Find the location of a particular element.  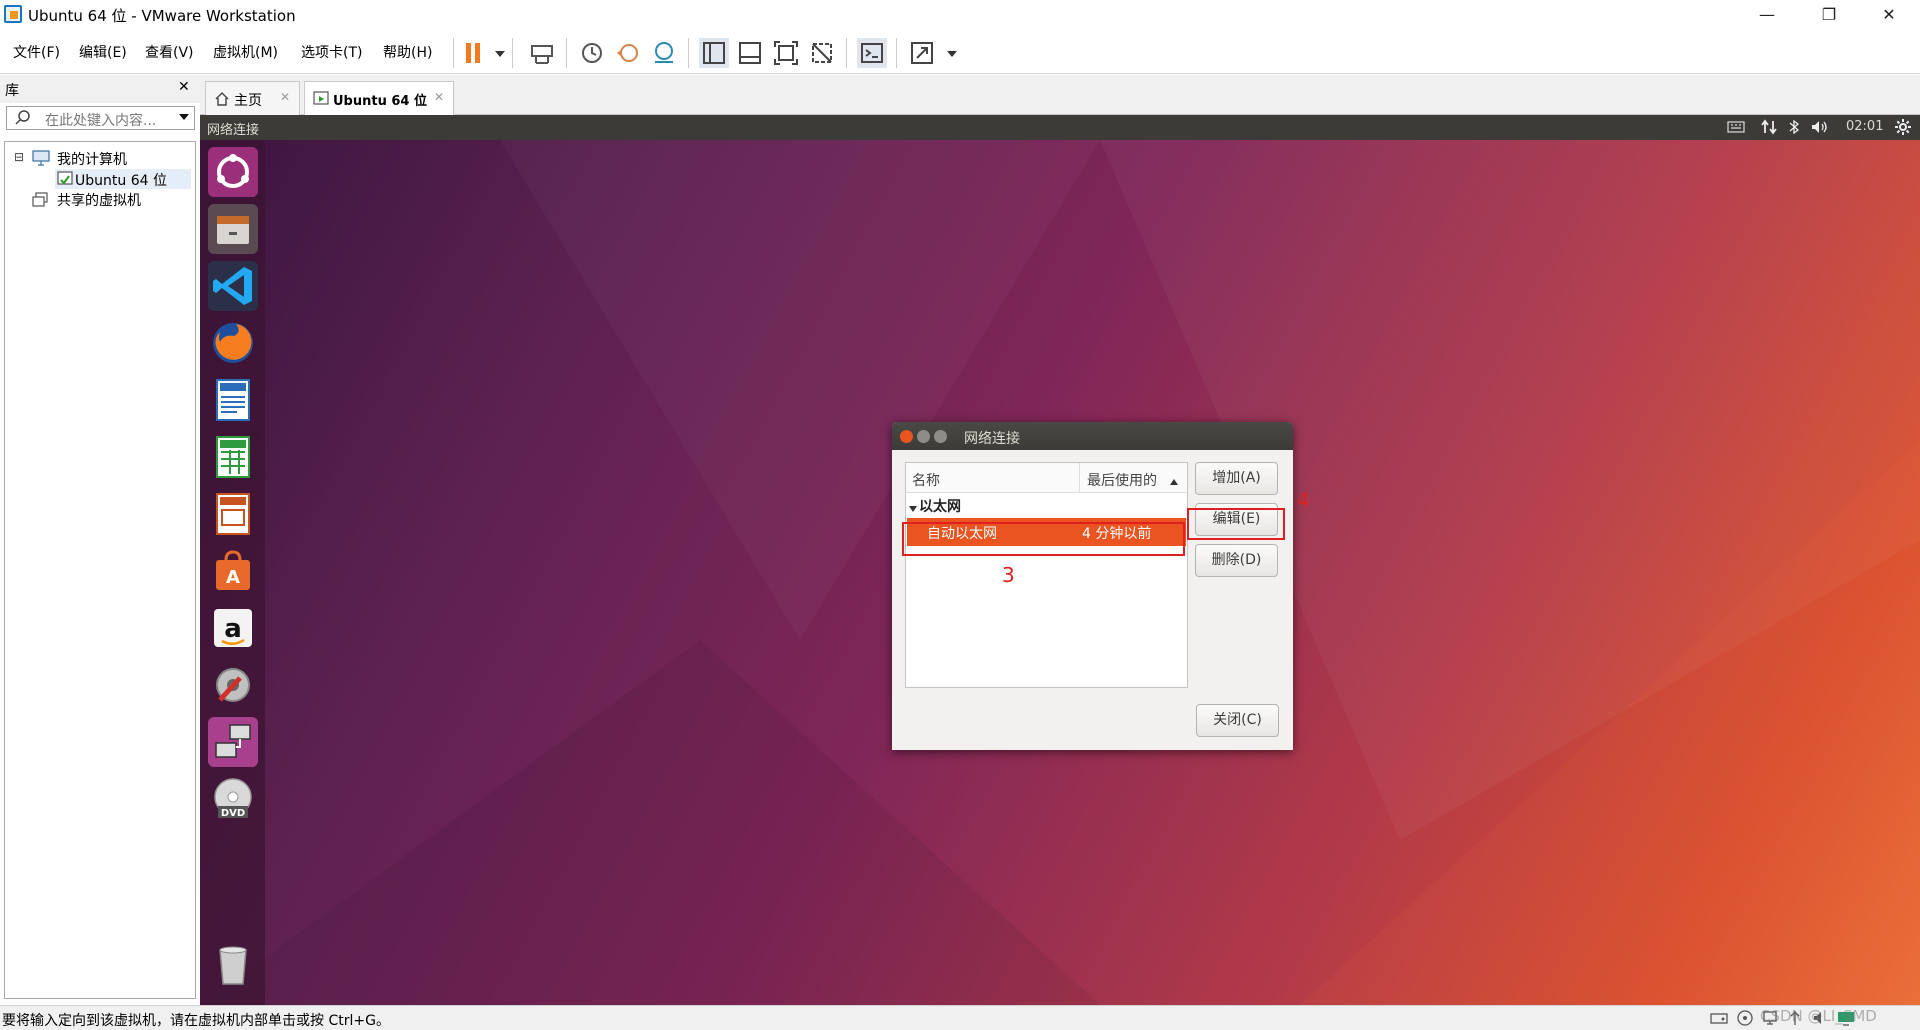

delete-button: 删除(D) is located at coordinates (1236, 560).